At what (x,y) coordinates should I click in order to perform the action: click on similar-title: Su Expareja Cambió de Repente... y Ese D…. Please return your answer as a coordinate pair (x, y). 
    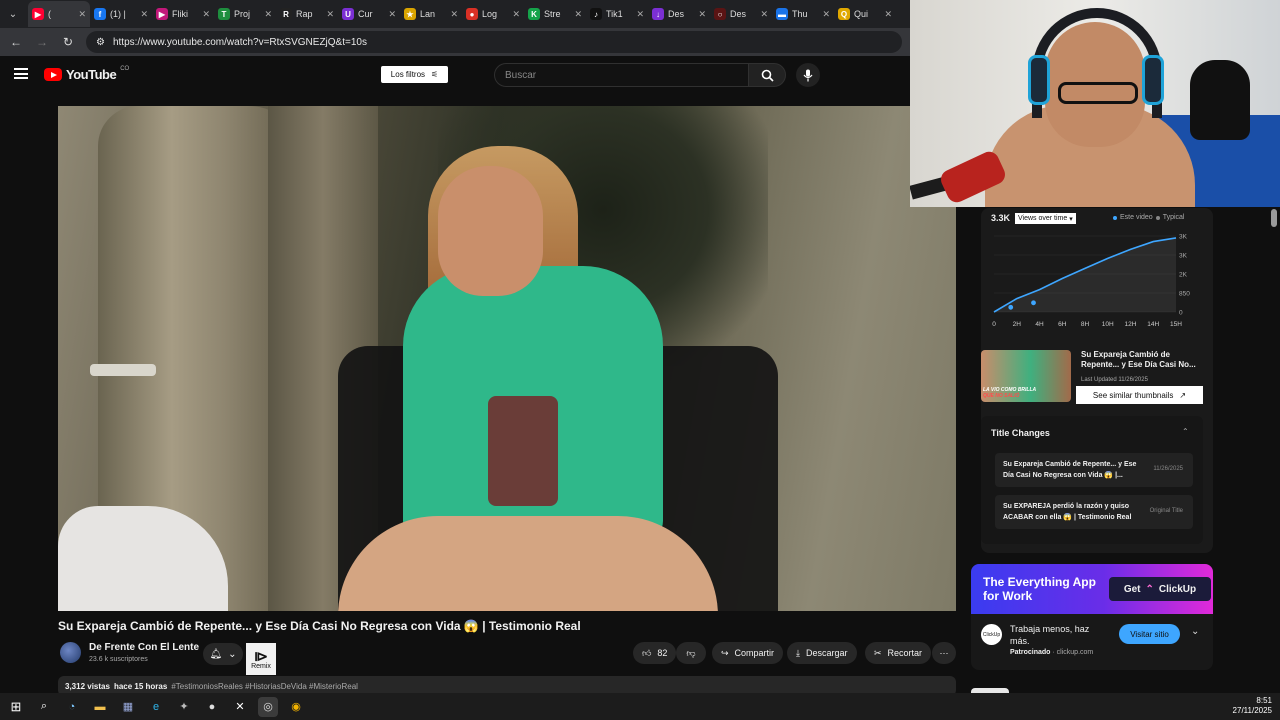
    Looking at the image, I should click on (1138, 359).